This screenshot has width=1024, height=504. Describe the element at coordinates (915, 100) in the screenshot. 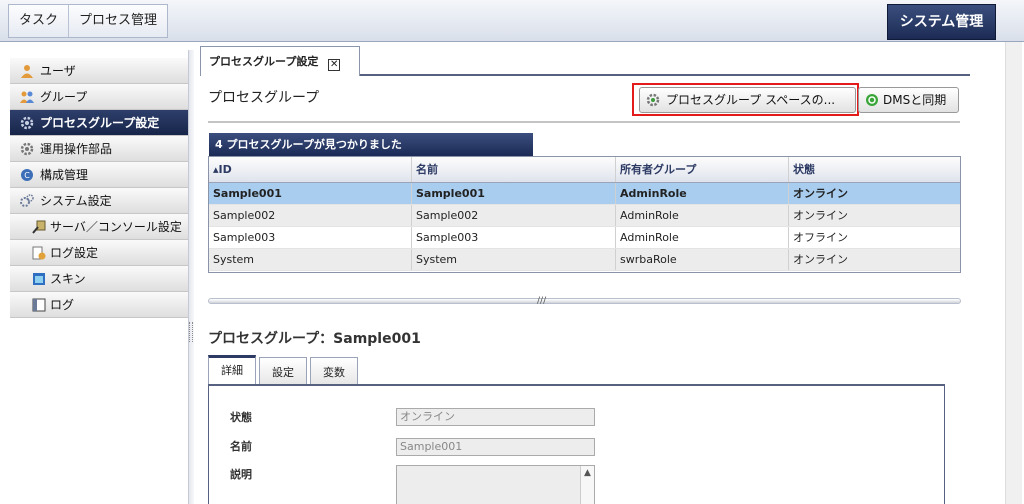

I see `button-label: DMSと同期` at that location.